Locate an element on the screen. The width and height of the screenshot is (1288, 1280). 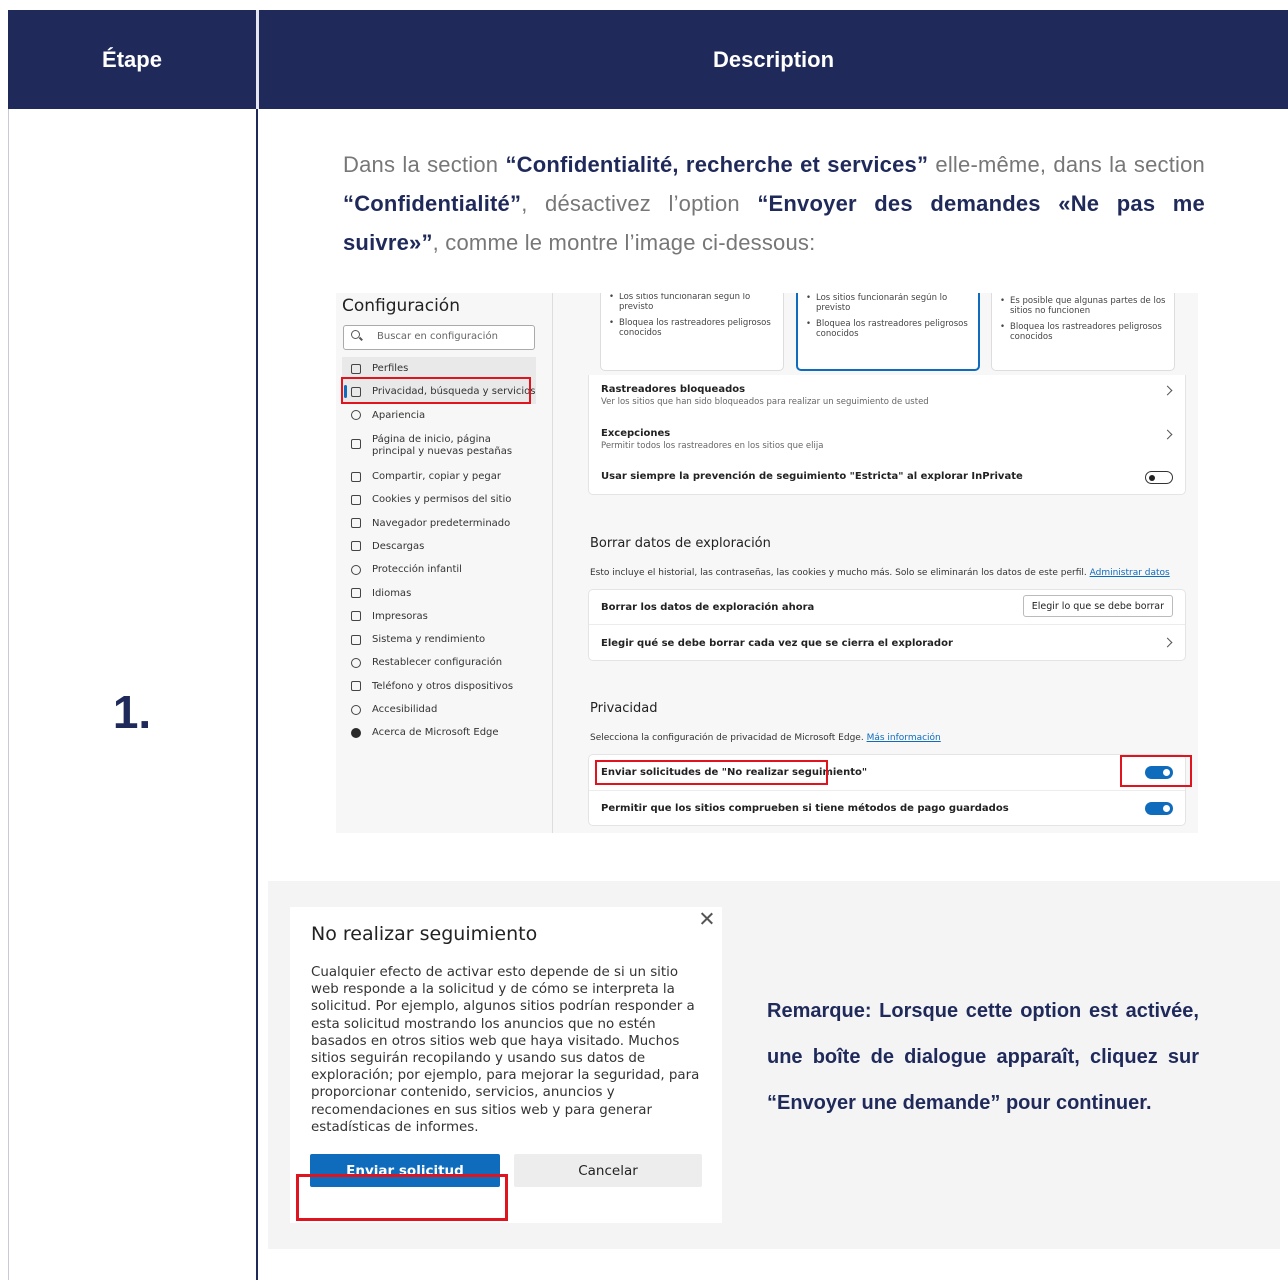
printer-icon is located at coordinates (356, 616).